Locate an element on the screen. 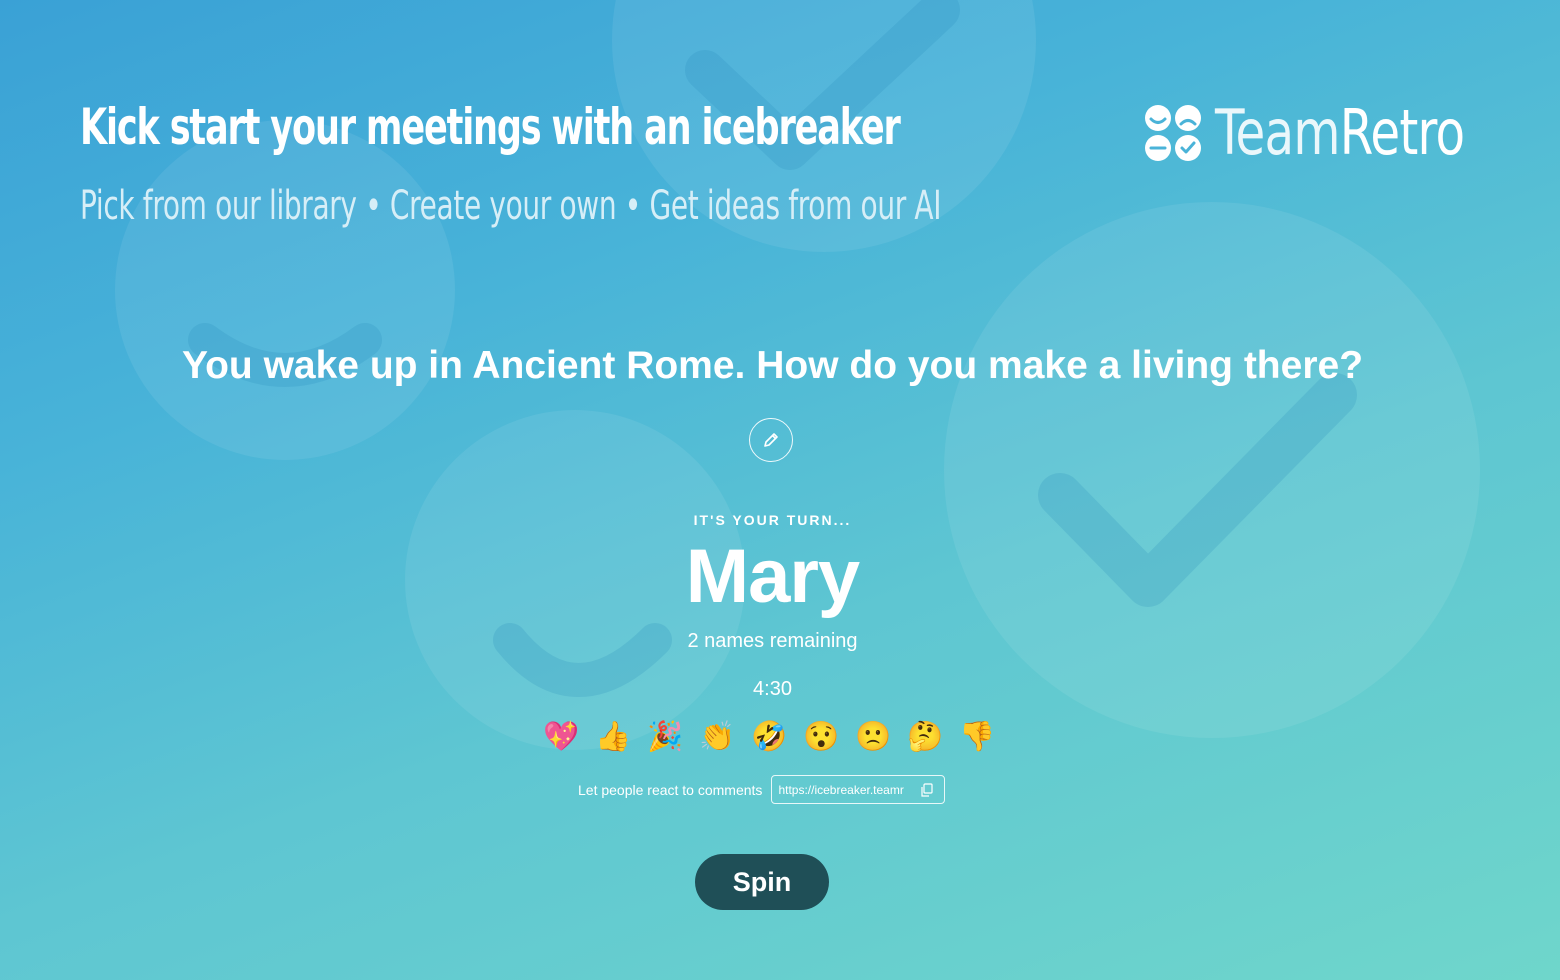 This screenshot has width=1560, height=980. reaction-bar: 💖 👍 🎉 👏 🤣 😯 🙁 🤔 👎 is located at coordinates (769, 737).